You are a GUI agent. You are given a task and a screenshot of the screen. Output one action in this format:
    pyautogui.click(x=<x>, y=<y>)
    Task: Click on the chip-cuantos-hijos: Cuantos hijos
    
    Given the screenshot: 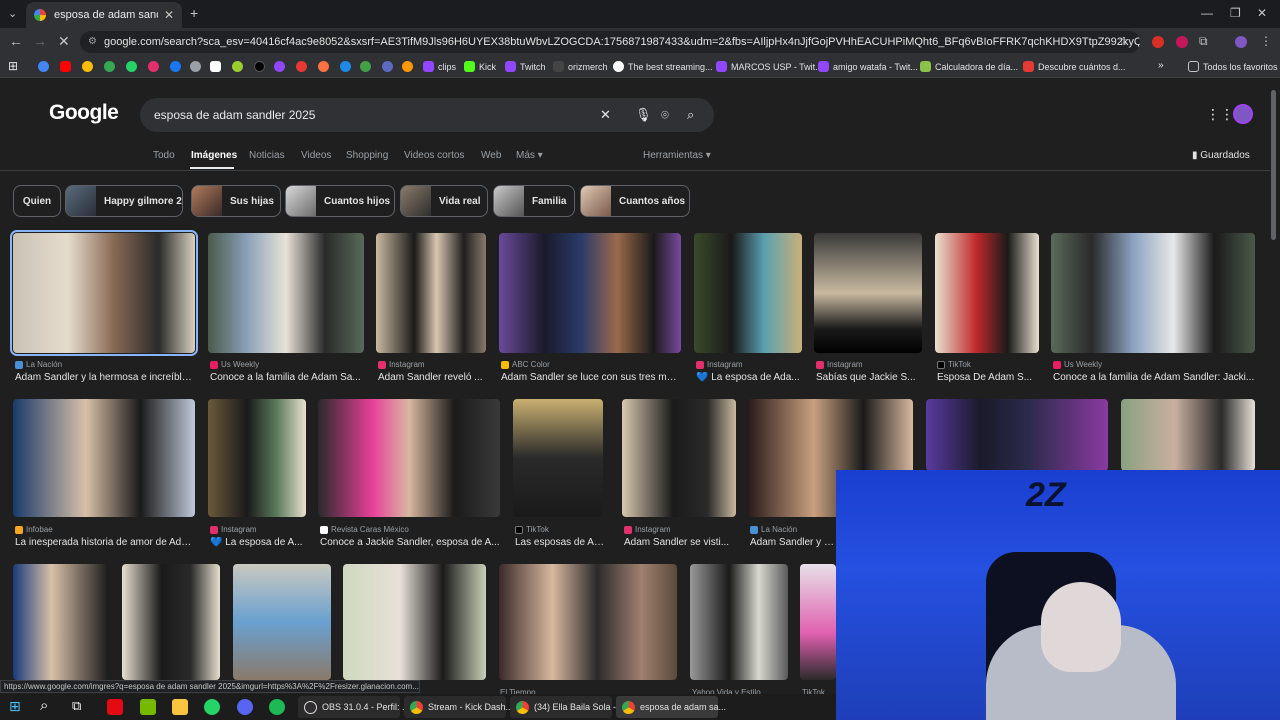 What is the action you would take?
    pyautogui.click(x=340, y=201)
    